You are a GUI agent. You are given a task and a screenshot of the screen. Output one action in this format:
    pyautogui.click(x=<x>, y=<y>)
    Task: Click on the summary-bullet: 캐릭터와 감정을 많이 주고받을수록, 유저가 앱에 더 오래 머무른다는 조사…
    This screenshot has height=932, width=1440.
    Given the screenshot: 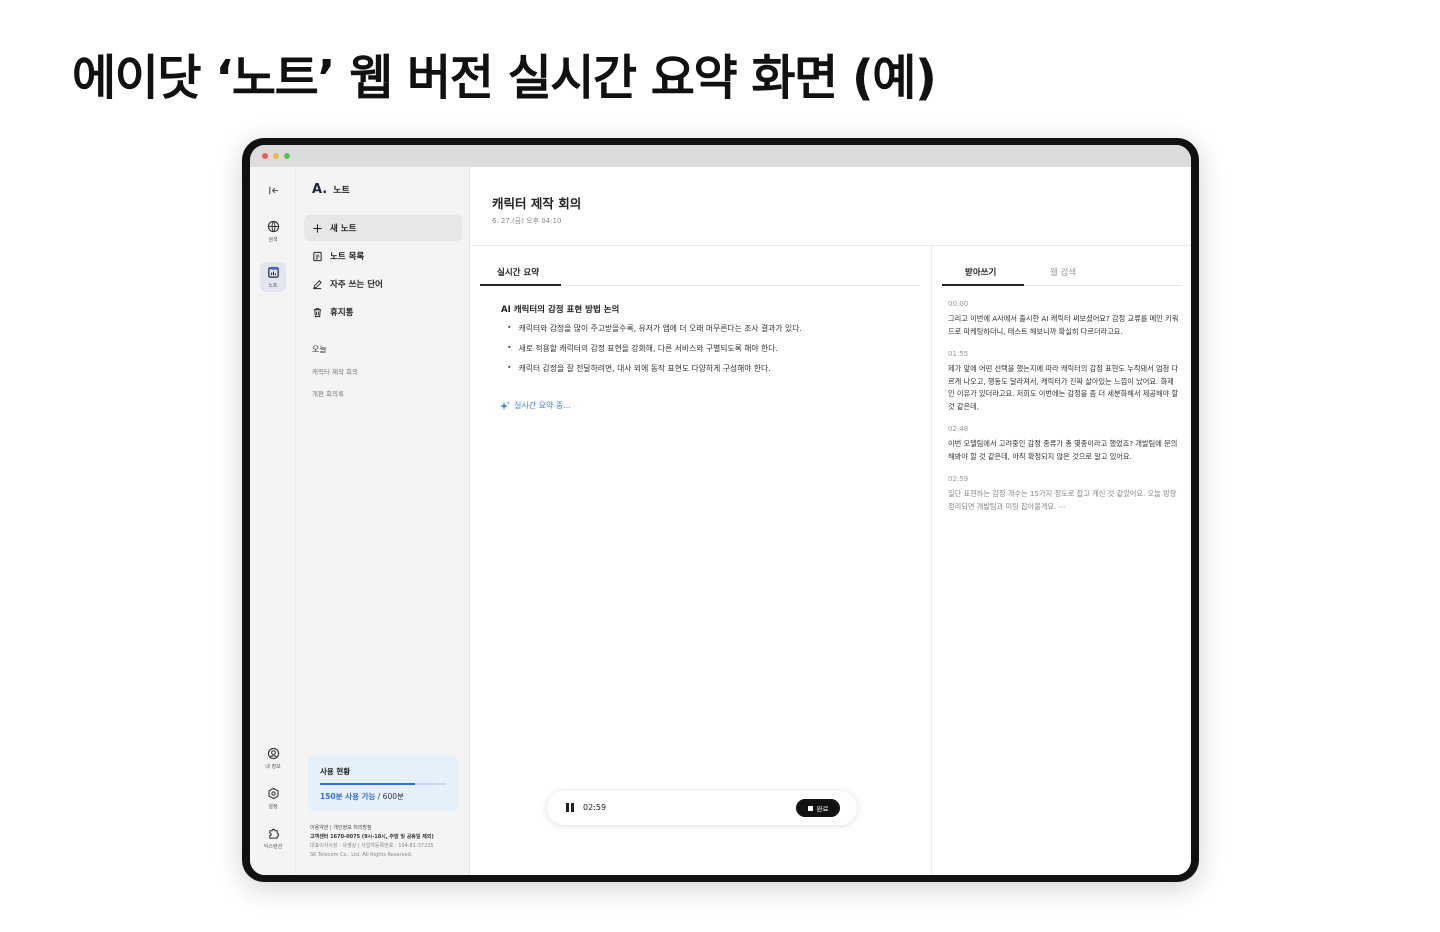 What is the action you would take?
    pyautogui.click(x=660, y=328)
    